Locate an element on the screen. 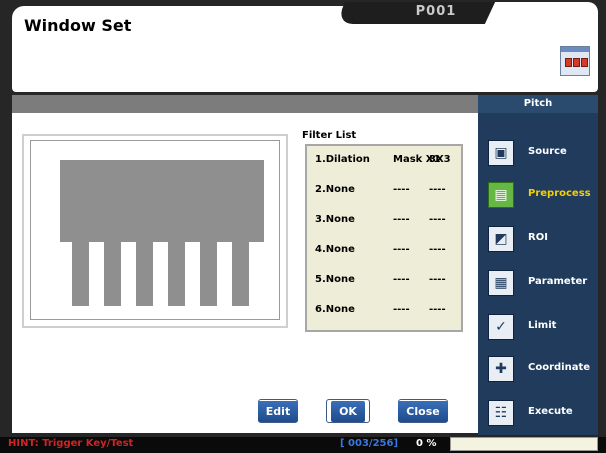  nav-item-roi: ◩ ROI is located at coordinates (538, 240).